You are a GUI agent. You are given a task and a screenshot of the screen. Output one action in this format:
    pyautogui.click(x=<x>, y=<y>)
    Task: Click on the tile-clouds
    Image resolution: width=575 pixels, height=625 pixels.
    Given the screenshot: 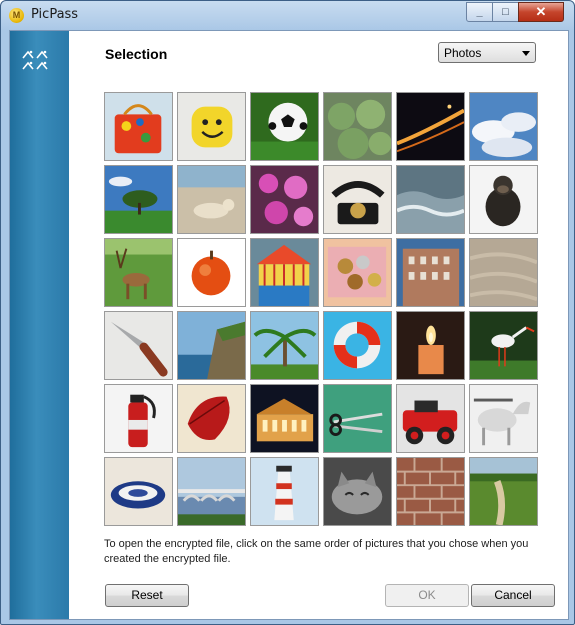 What is the action you would take?
    pyautogui.click(x=503, y=126)
    